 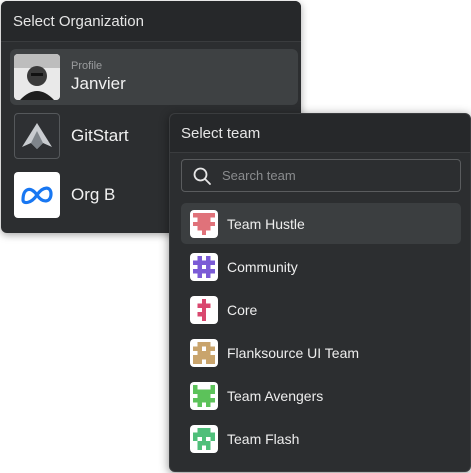 What do you see at coordinates (204, 395) in the screenshot?
I see `team-avengers-avatar-icon` at bounding box center [204, 395].